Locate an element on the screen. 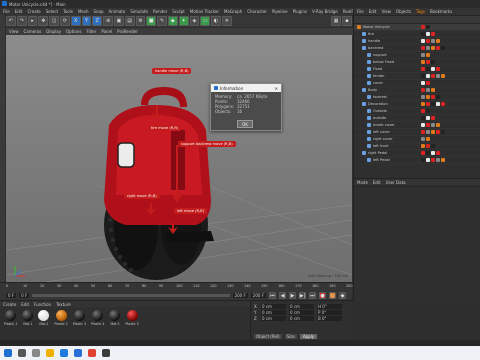  deformer-icon: ◈ is located at coordinates (194, 21).